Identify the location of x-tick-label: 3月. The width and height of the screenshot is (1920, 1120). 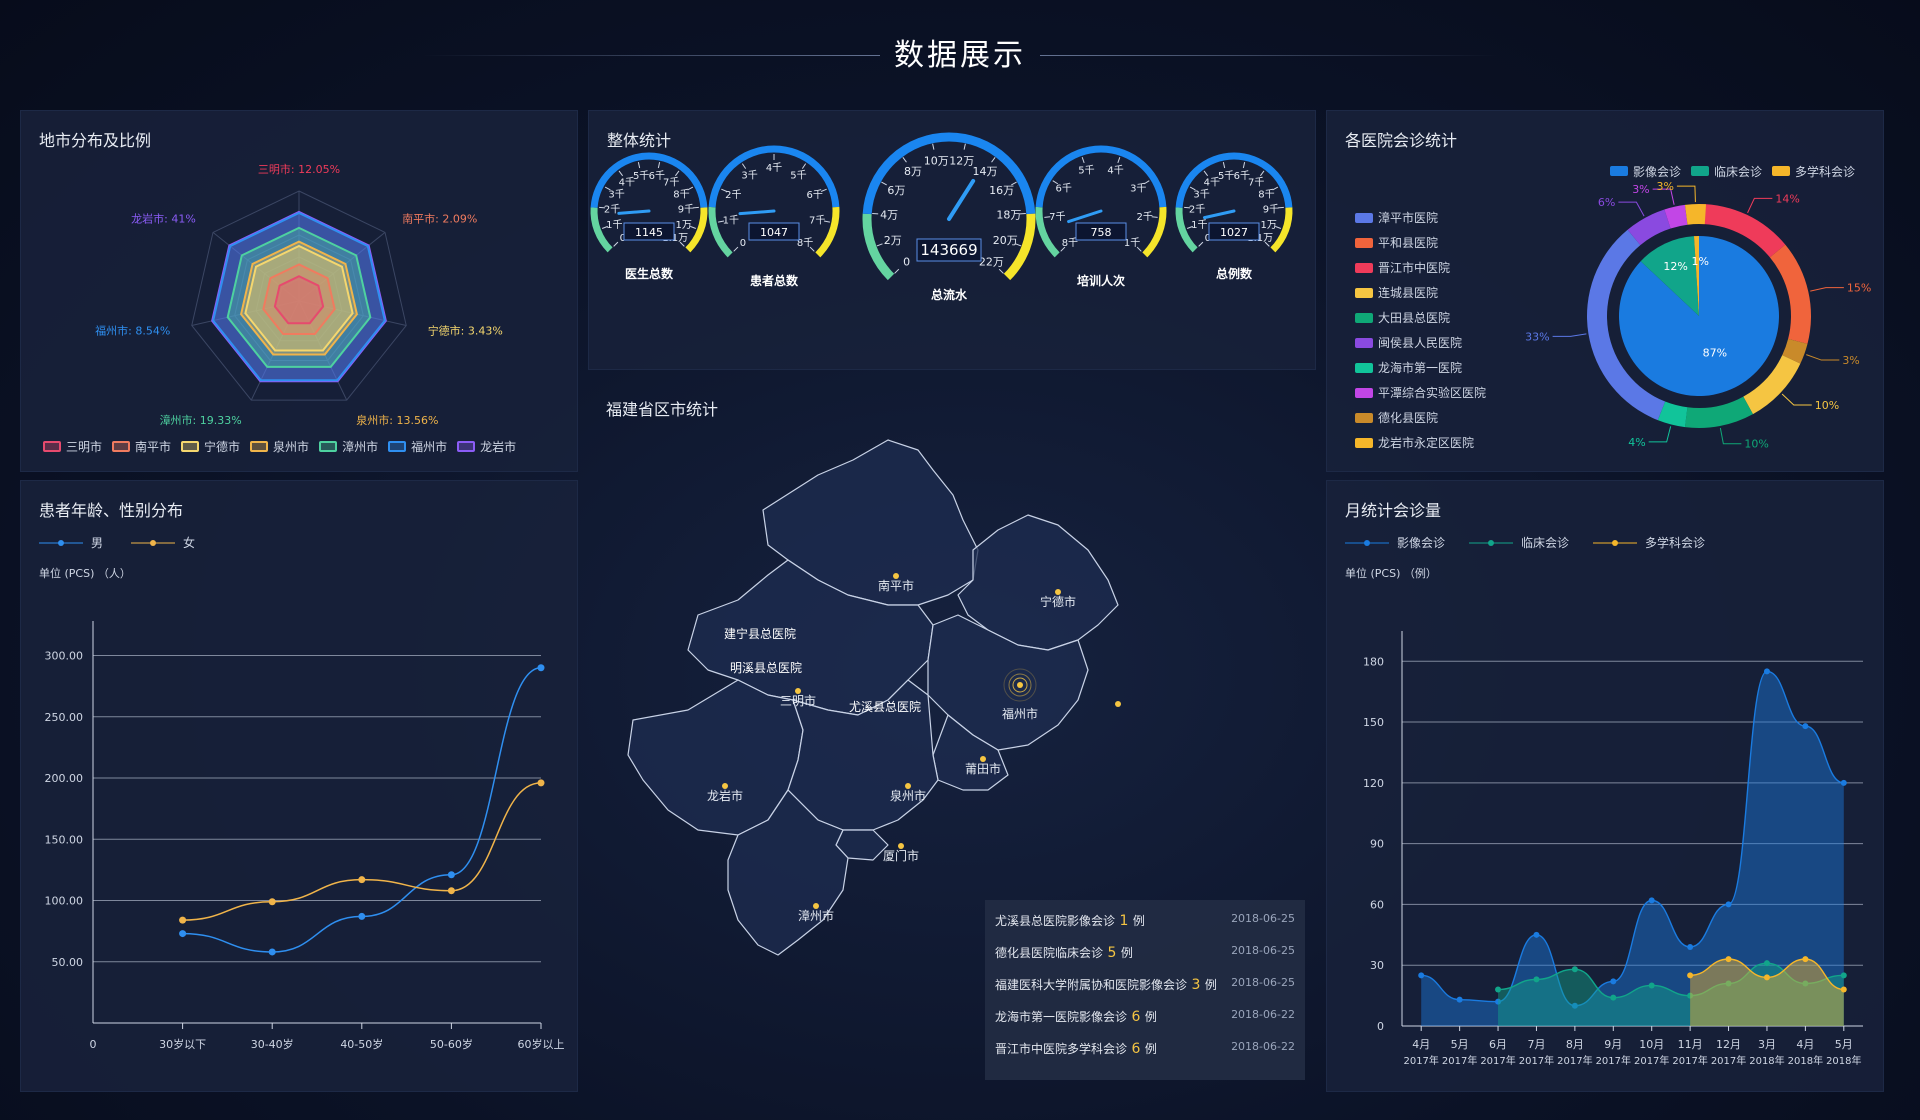
(1767, 1044).